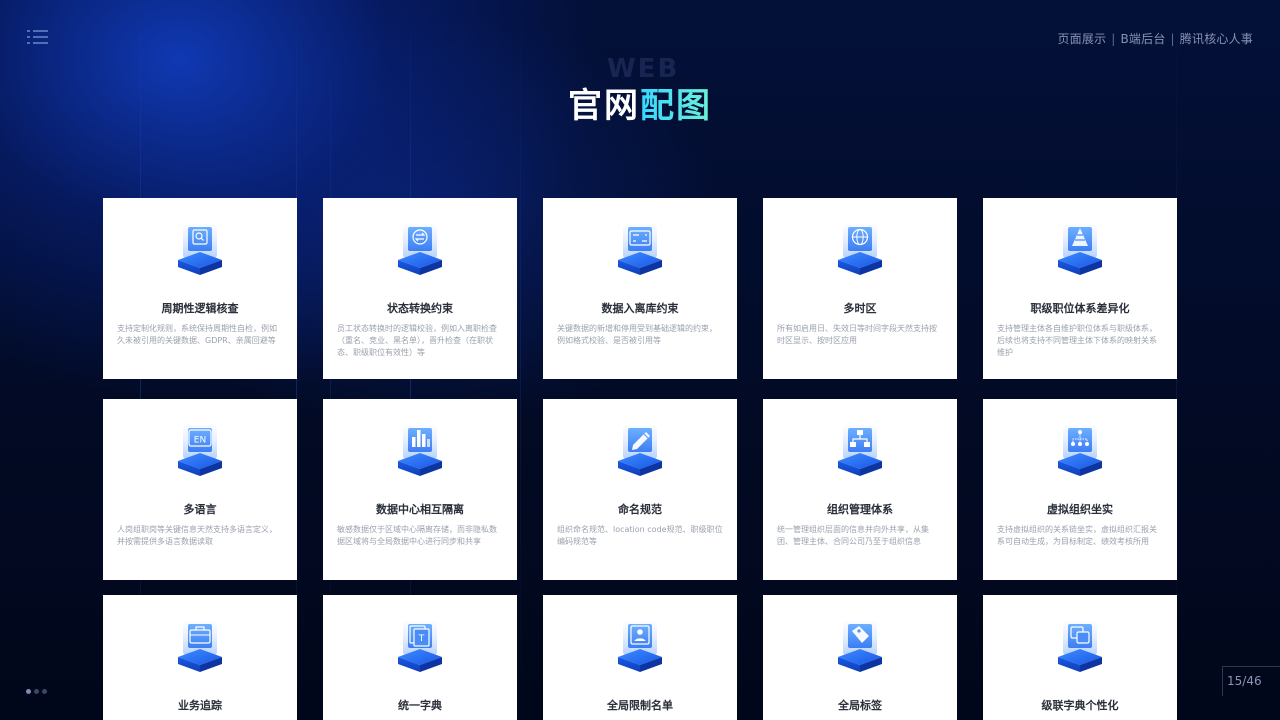  What do you see at coordinates (200, 509) in the screenshot?
I see `card-title: 多语言` at bounding box center [200, 509].